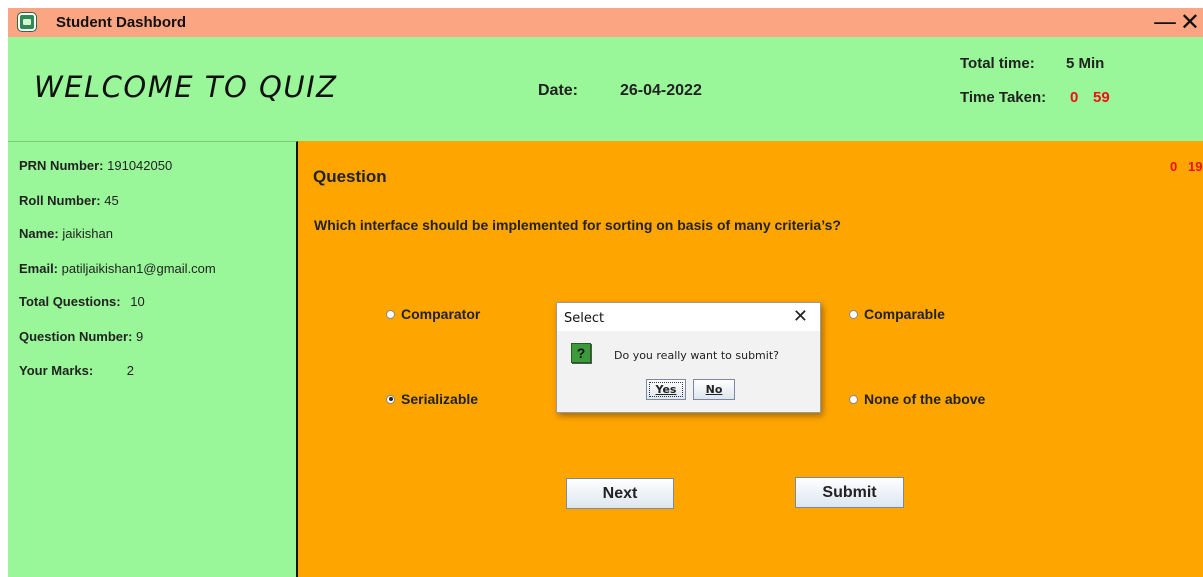  Describe the element at coordinates (1101, 97) in the screenshot. I see `time-taken-seconds: 59` at that location.